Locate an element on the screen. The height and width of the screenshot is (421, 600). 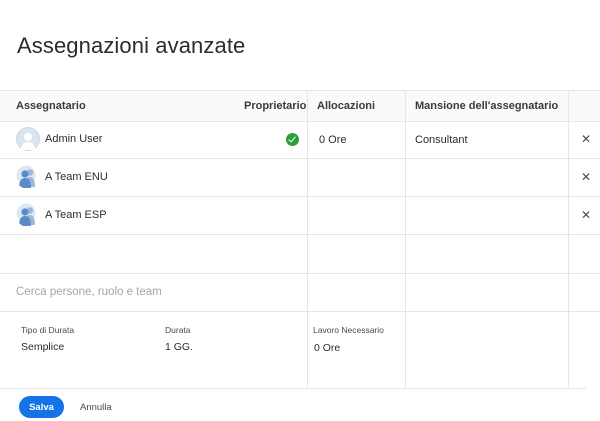
work-required-label: Lavoro Necessario is located at coordinates (348, 330).